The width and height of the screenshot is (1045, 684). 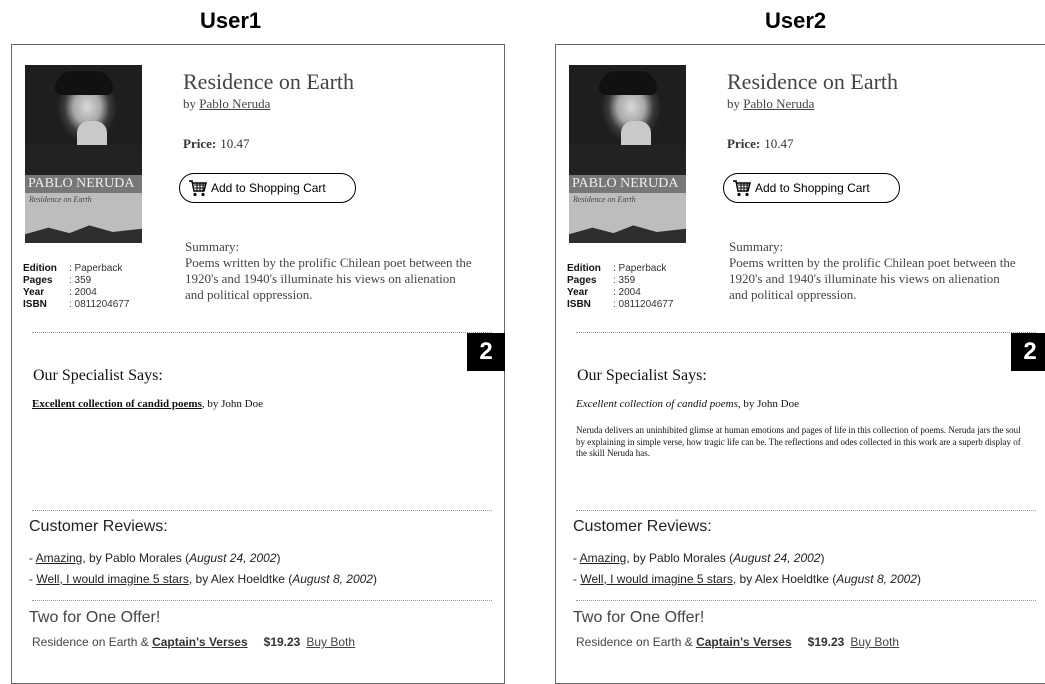 I want to click on panel-heading-user1: User1, so click(x=231, y=20).